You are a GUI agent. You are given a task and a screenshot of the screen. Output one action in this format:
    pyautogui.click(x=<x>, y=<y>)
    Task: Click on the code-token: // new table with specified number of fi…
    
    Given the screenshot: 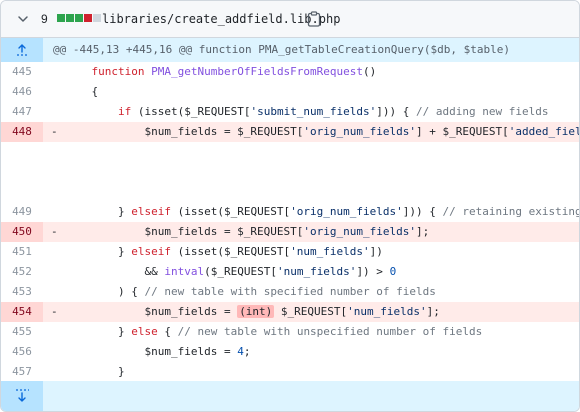 What is the action you would take?
    pyautogui.click(x=290, y=291)
    